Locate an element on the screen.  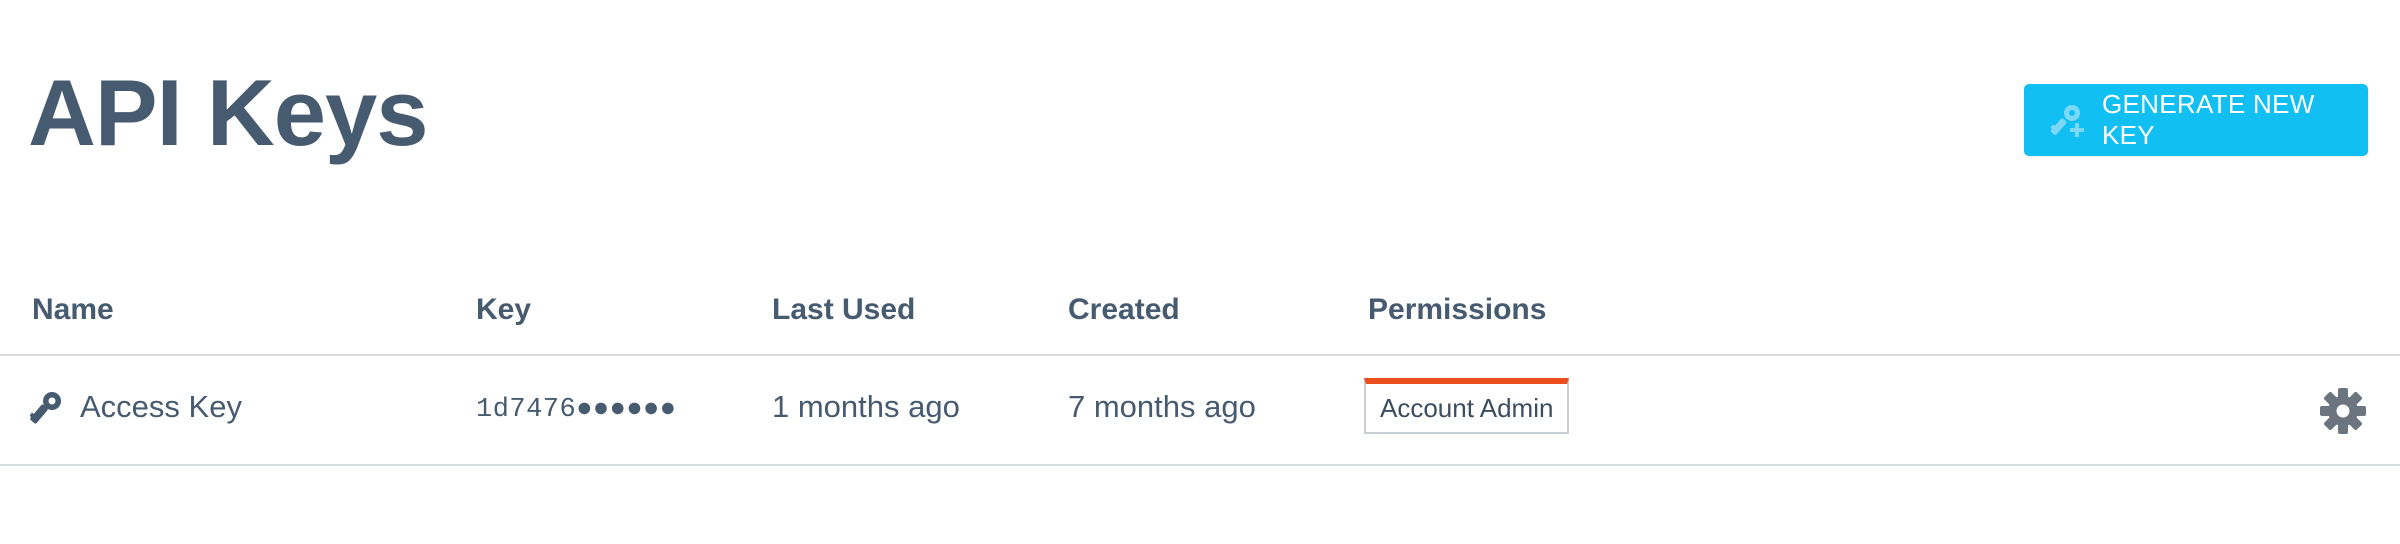
last-used-value: 1 months ago is located at coordinates (866, 406).